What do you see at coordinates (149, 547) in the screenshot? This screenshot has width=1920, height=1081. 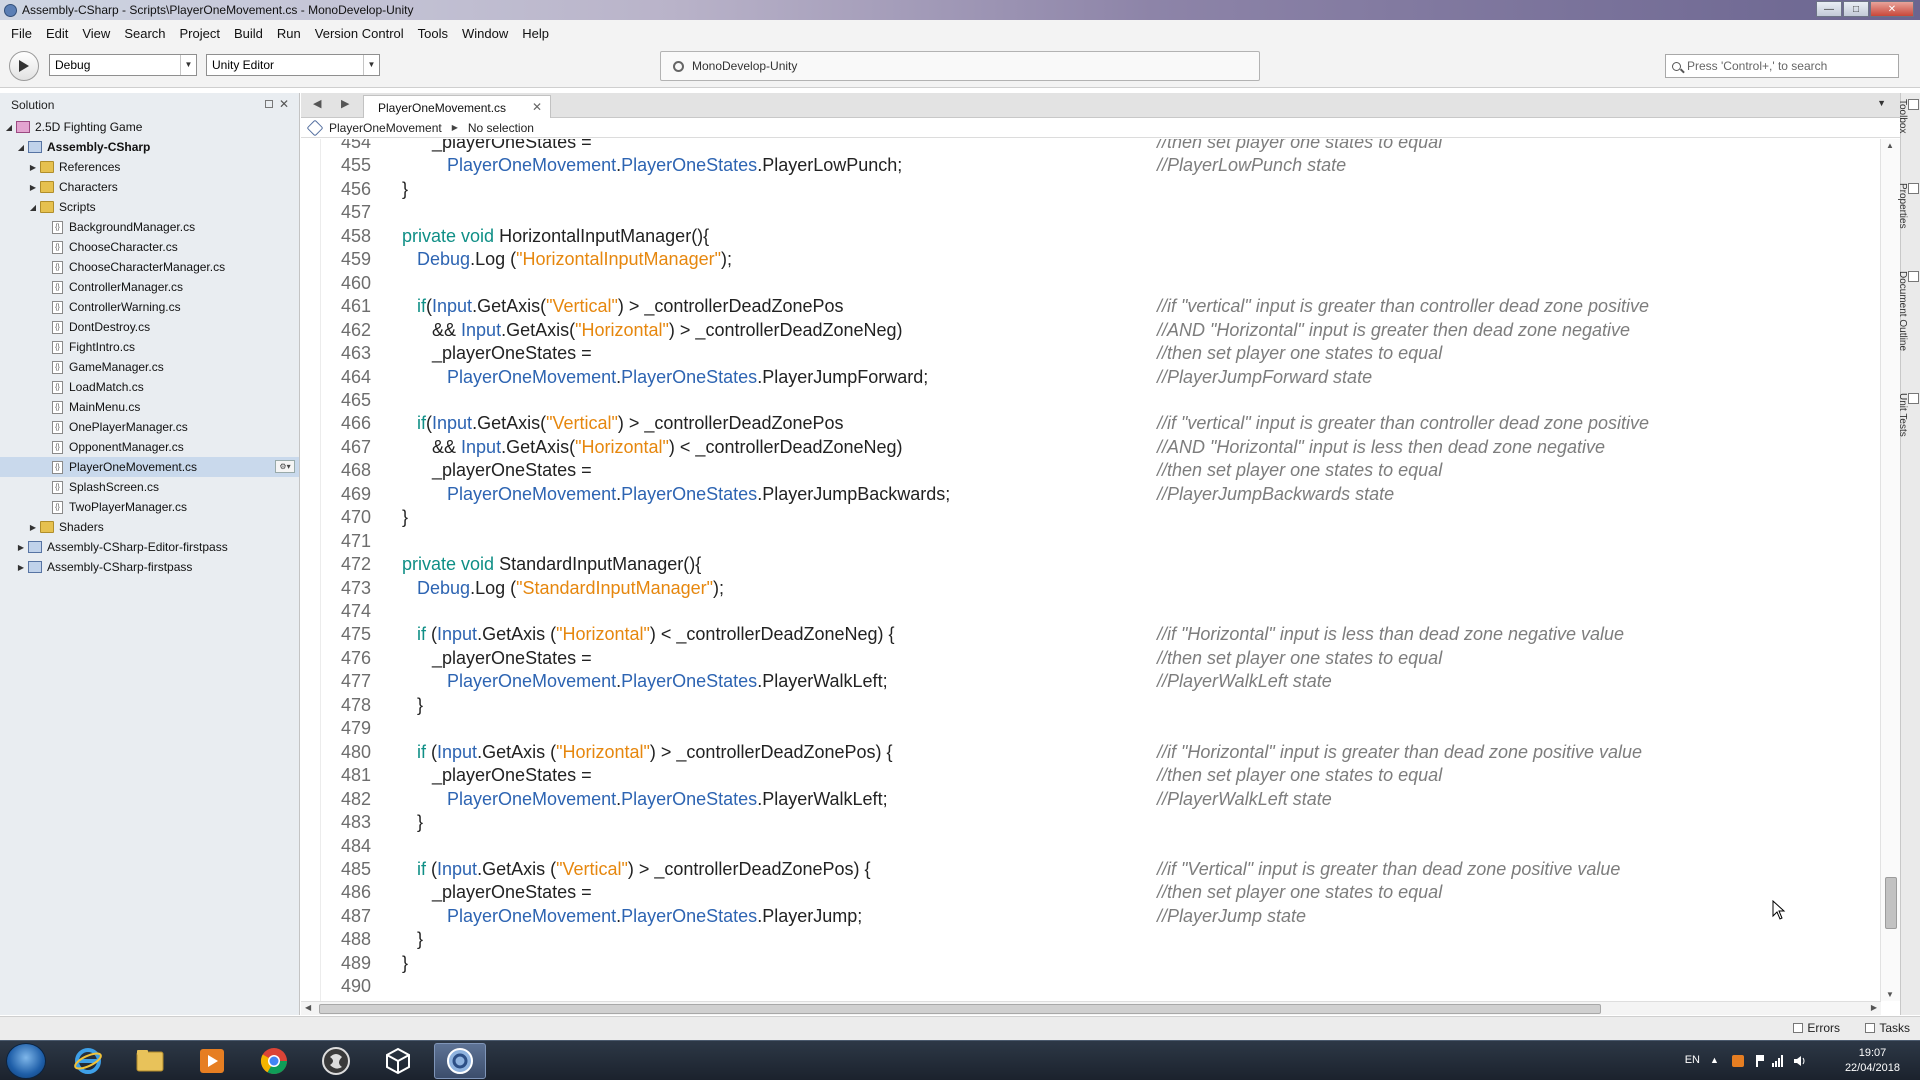 I see `tree-item: ▶ Assembly-CSharp-Editor-firstpass` at bounding box center [149, 547].